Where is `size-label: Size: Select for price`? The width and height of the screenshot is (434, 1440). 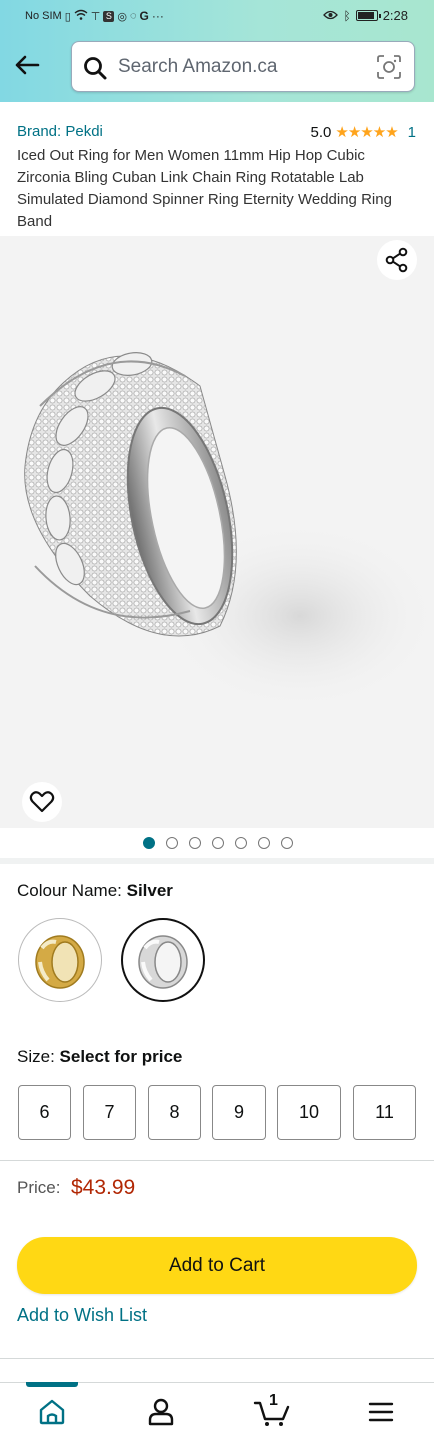
size-label: Size: Select for price is located at coordinates (99, 1057).